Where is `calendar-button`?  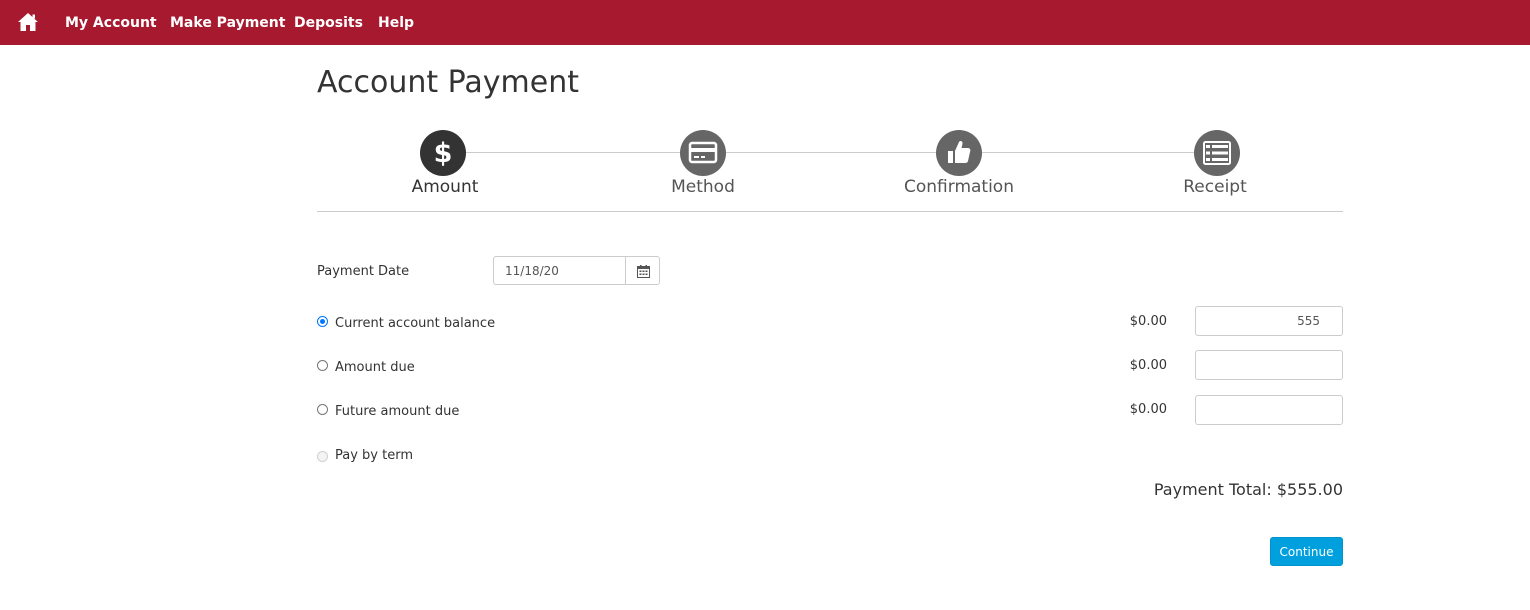 calendar-button is located at coordinates (642, 270).